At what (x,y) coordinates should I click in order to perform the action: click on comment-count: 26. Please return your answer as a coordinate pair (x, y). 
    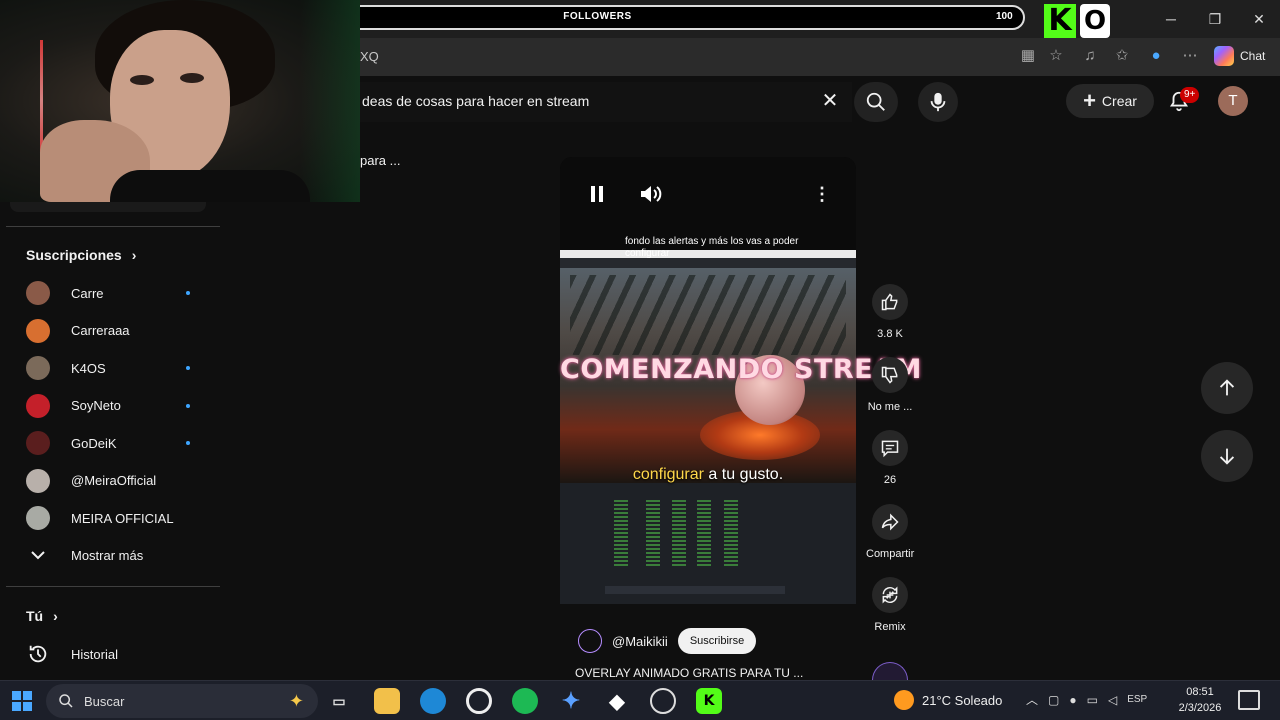
    Looking at the image, I should click on (890, 480).